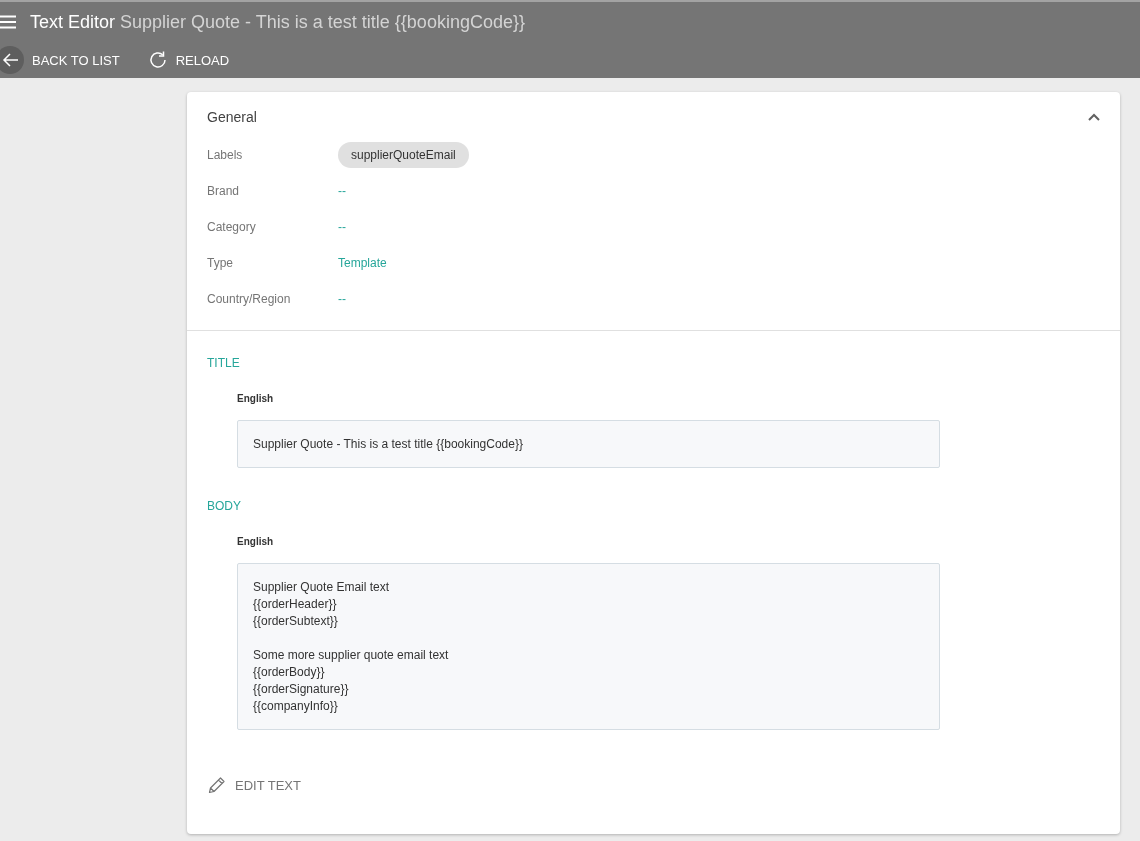 This screenshot has height=841, width=1140. Describe the element at coordinates (254, 785) in the screenshot. I see `edit-text-button: EDIT TEXT` at that location.